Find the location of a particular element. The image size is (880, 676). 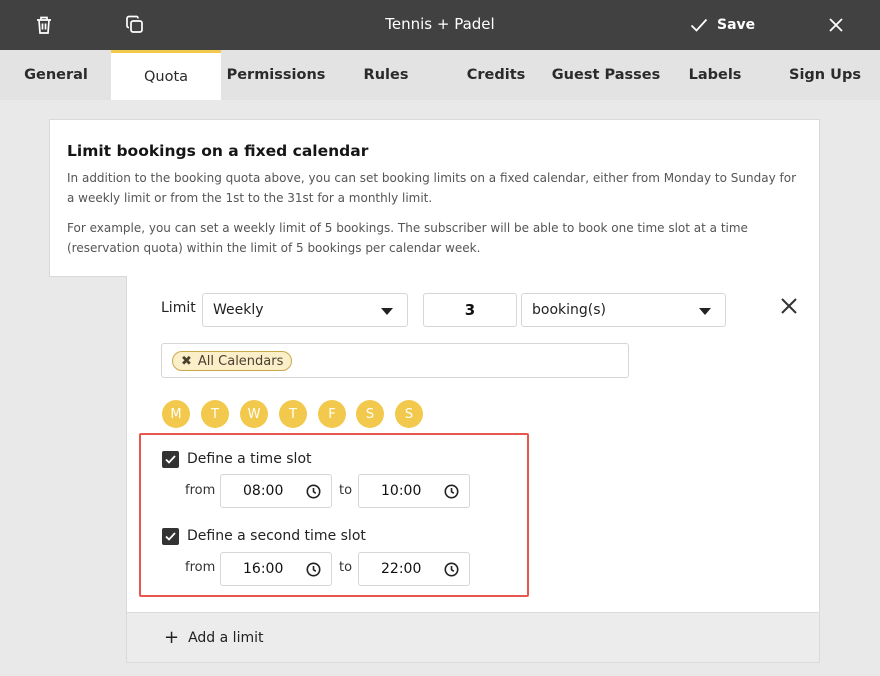

tab-rules: Rules is located at coordinates (386, 75).